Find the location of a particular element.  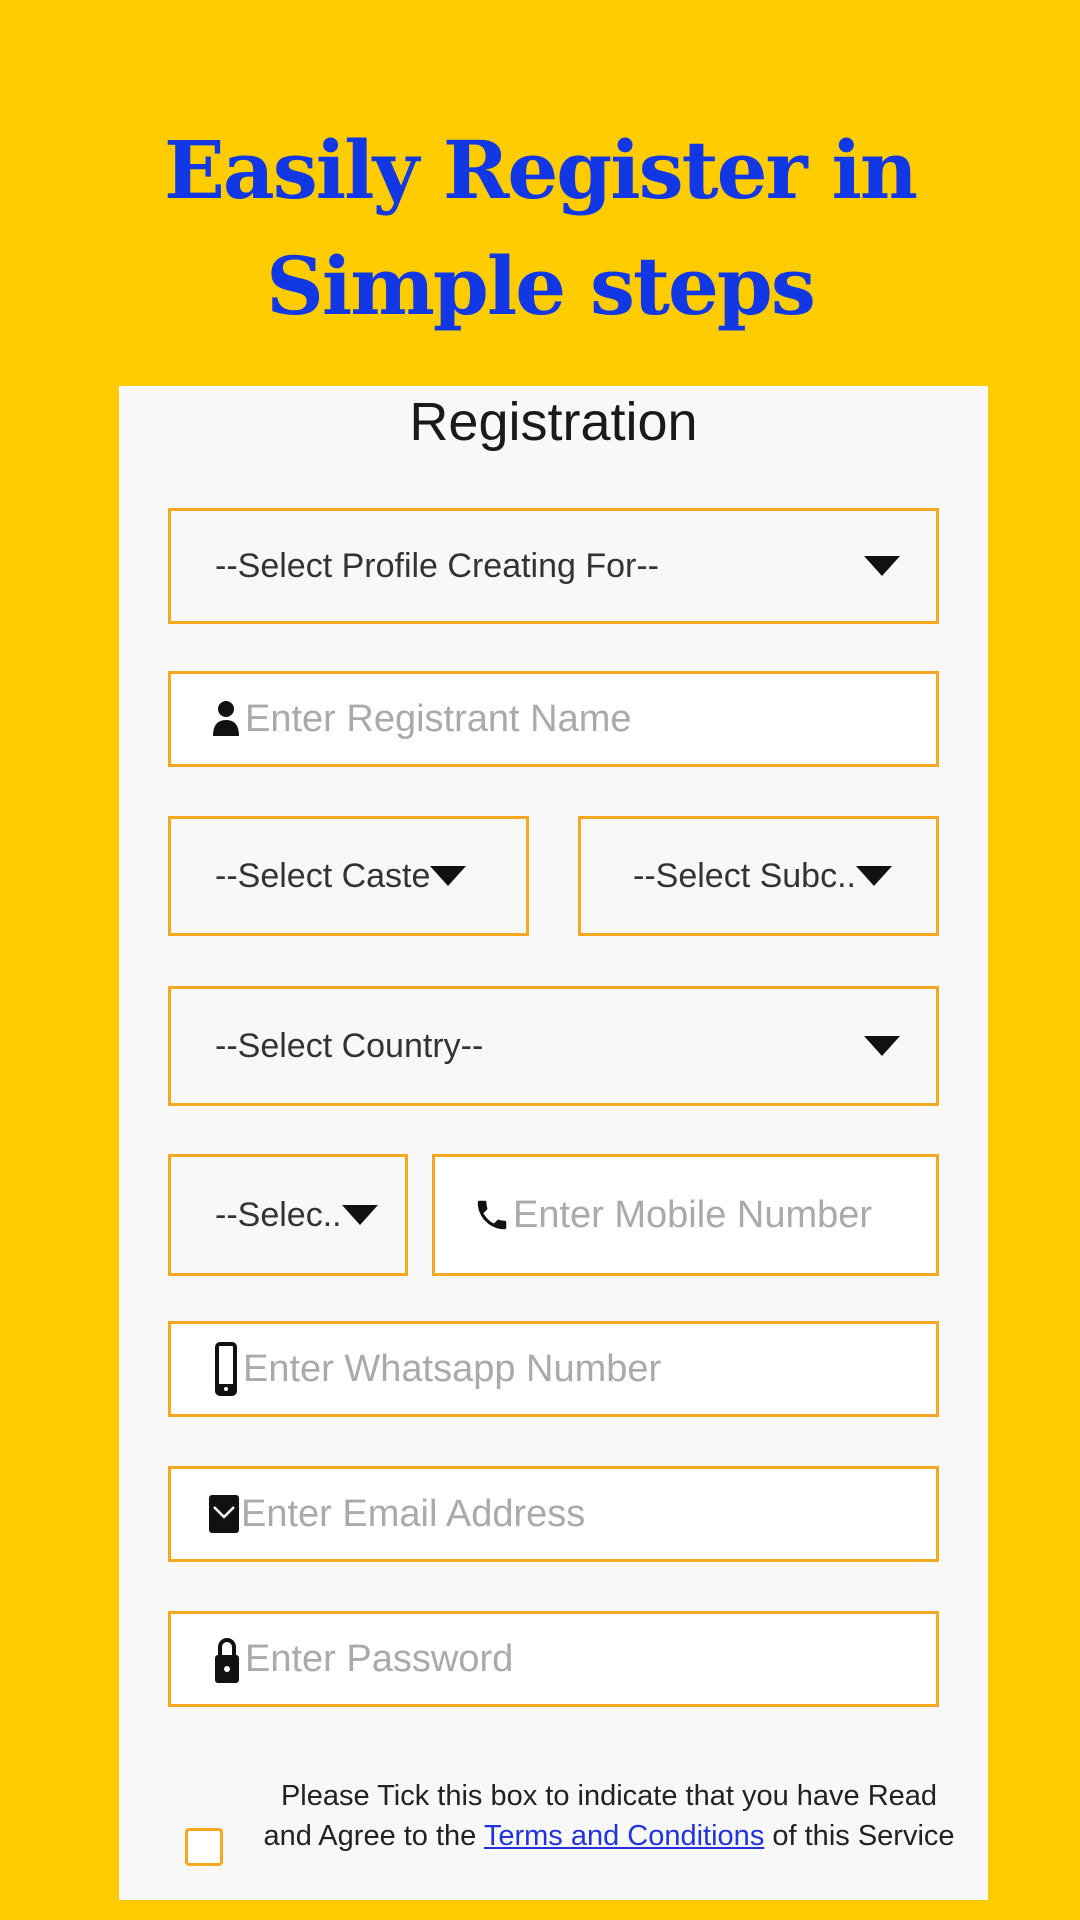

subcaste-select: --Select Subc.. is located at coordinates (758, 876).